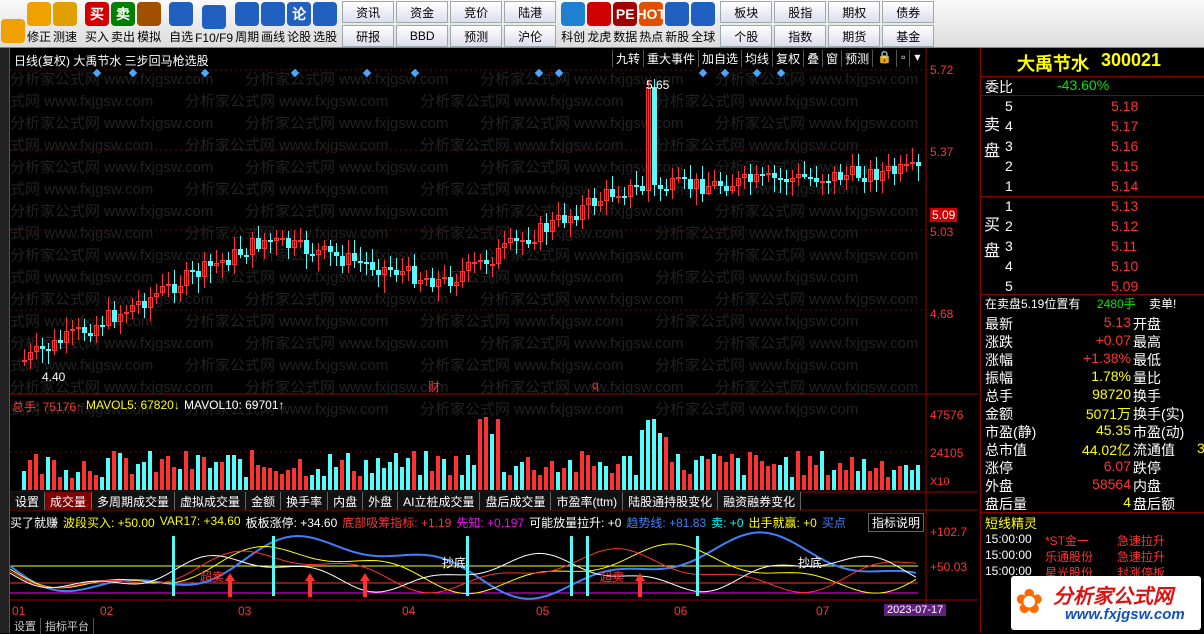 Image resolution: width=1204 pixels, height=634 pixels. I want to click on toolbar-hot-button: HOT 热点, so click(651, 24).